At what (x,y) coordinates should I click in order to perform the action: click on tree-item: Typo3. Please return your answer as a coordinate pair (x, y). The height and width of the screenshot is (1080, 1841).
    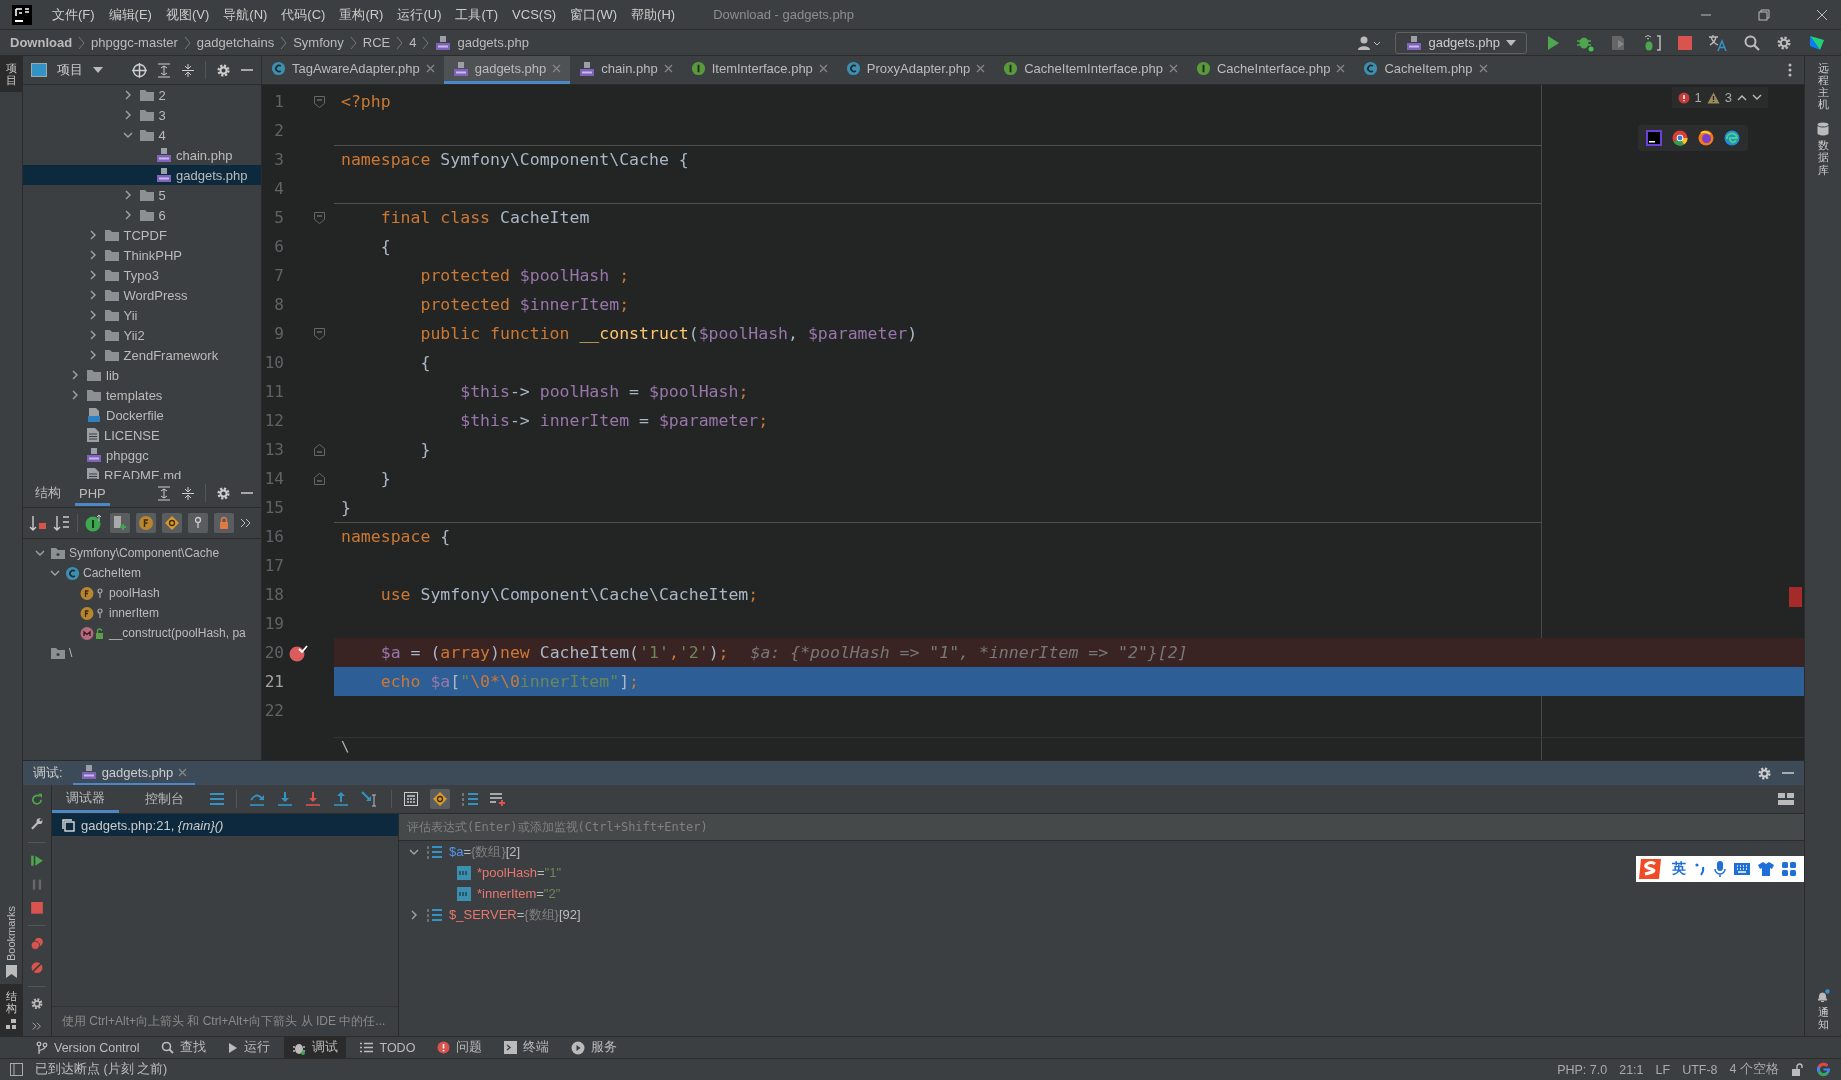
    Looking at the image, I should click on (141, 275).